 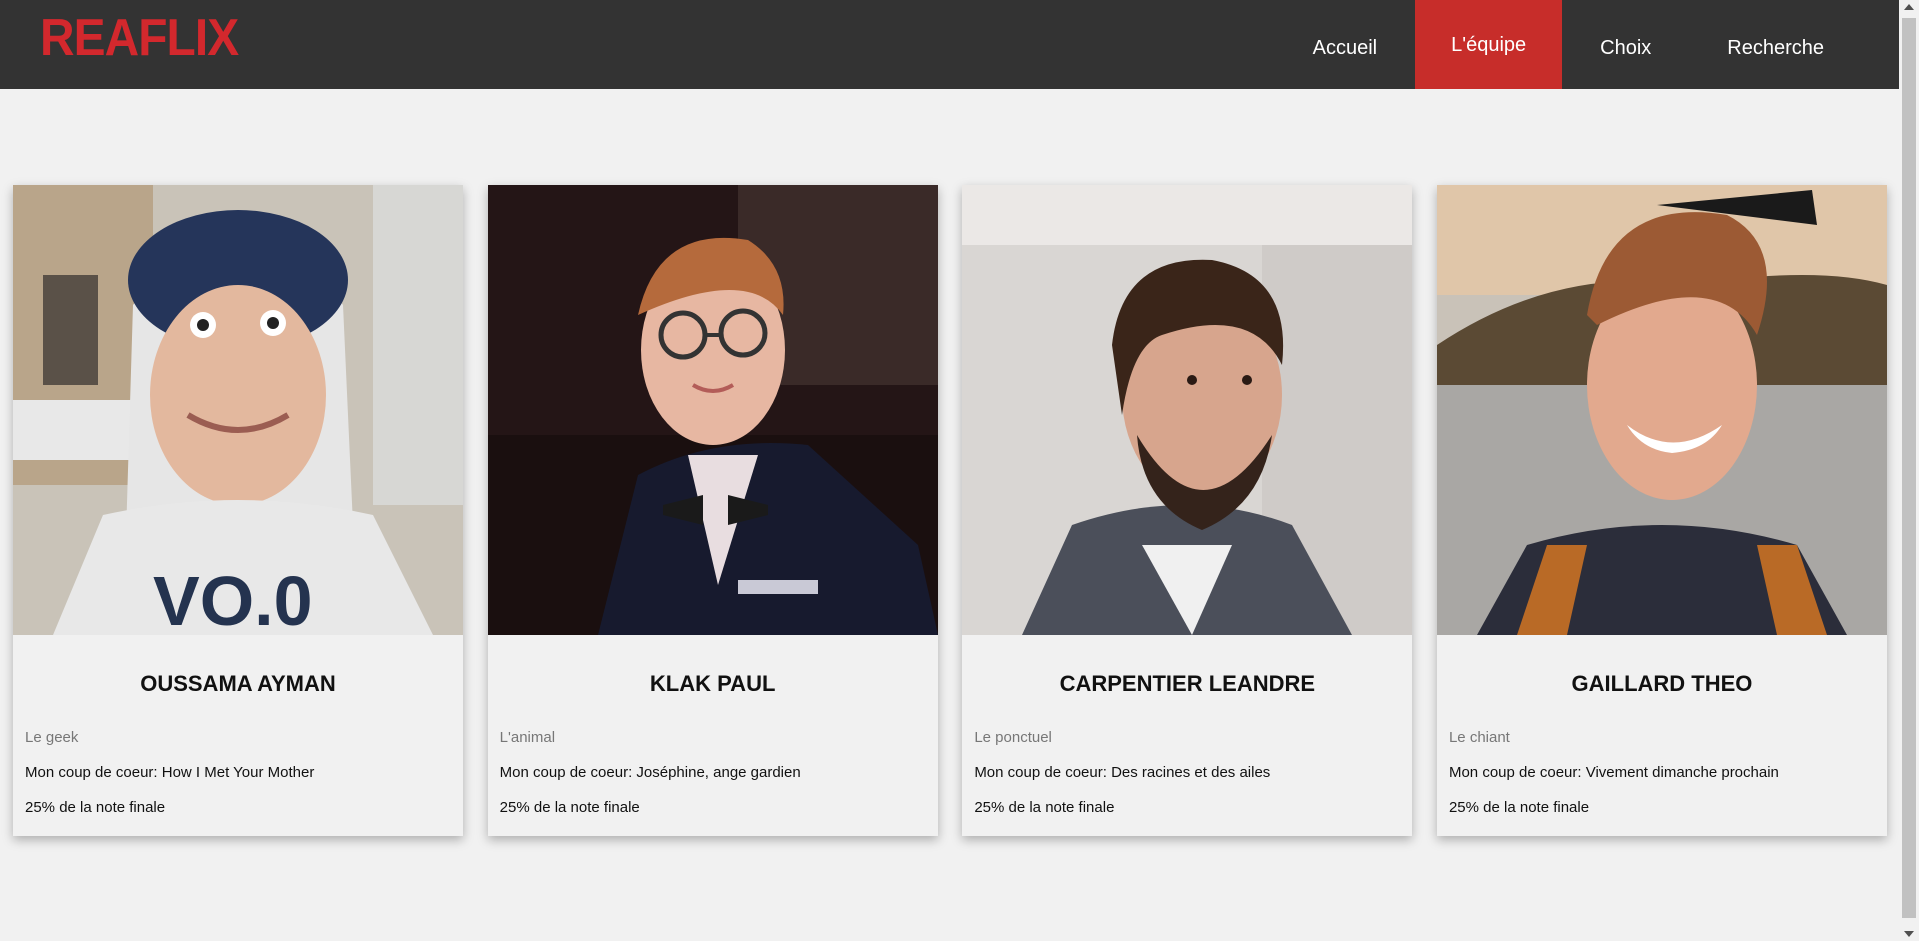 I want to click on vertical-scrollbar, so click(x=1909, y=470).